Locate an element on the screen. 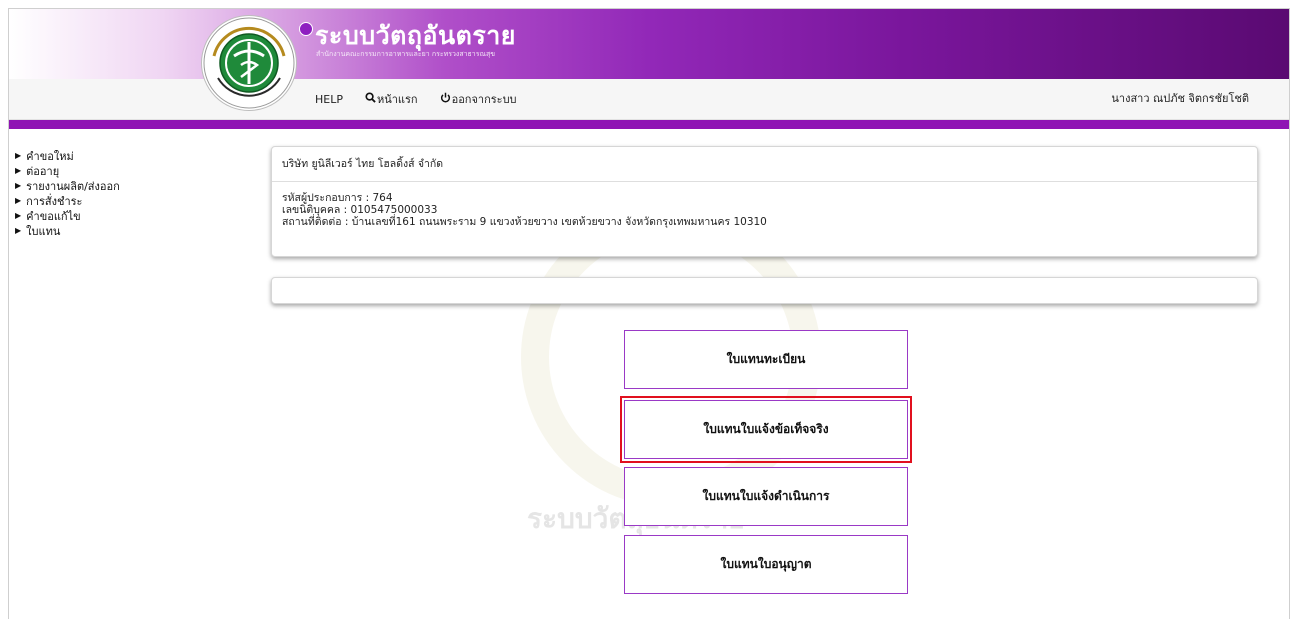 The height and width of the screenshot is (619, 1298). empty-panel is located at coordinates (764, 290).